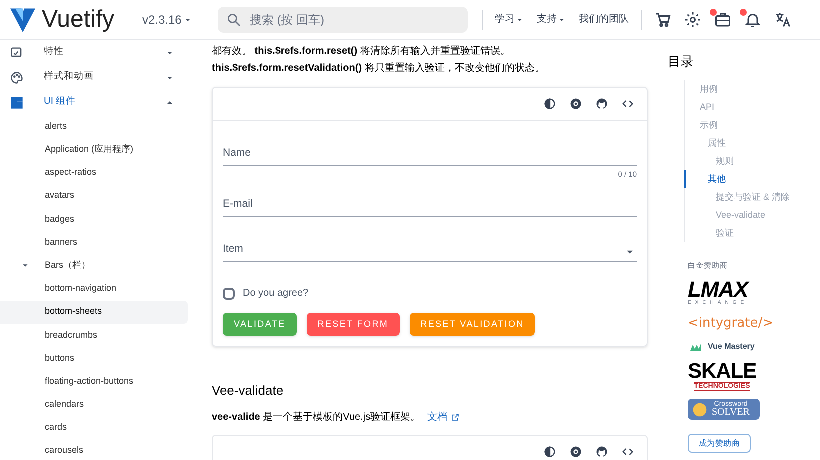  Describe the element at coordinates (94, 288) in the screenshot. I see `sidebar-item: bottom-navigation` at that location.